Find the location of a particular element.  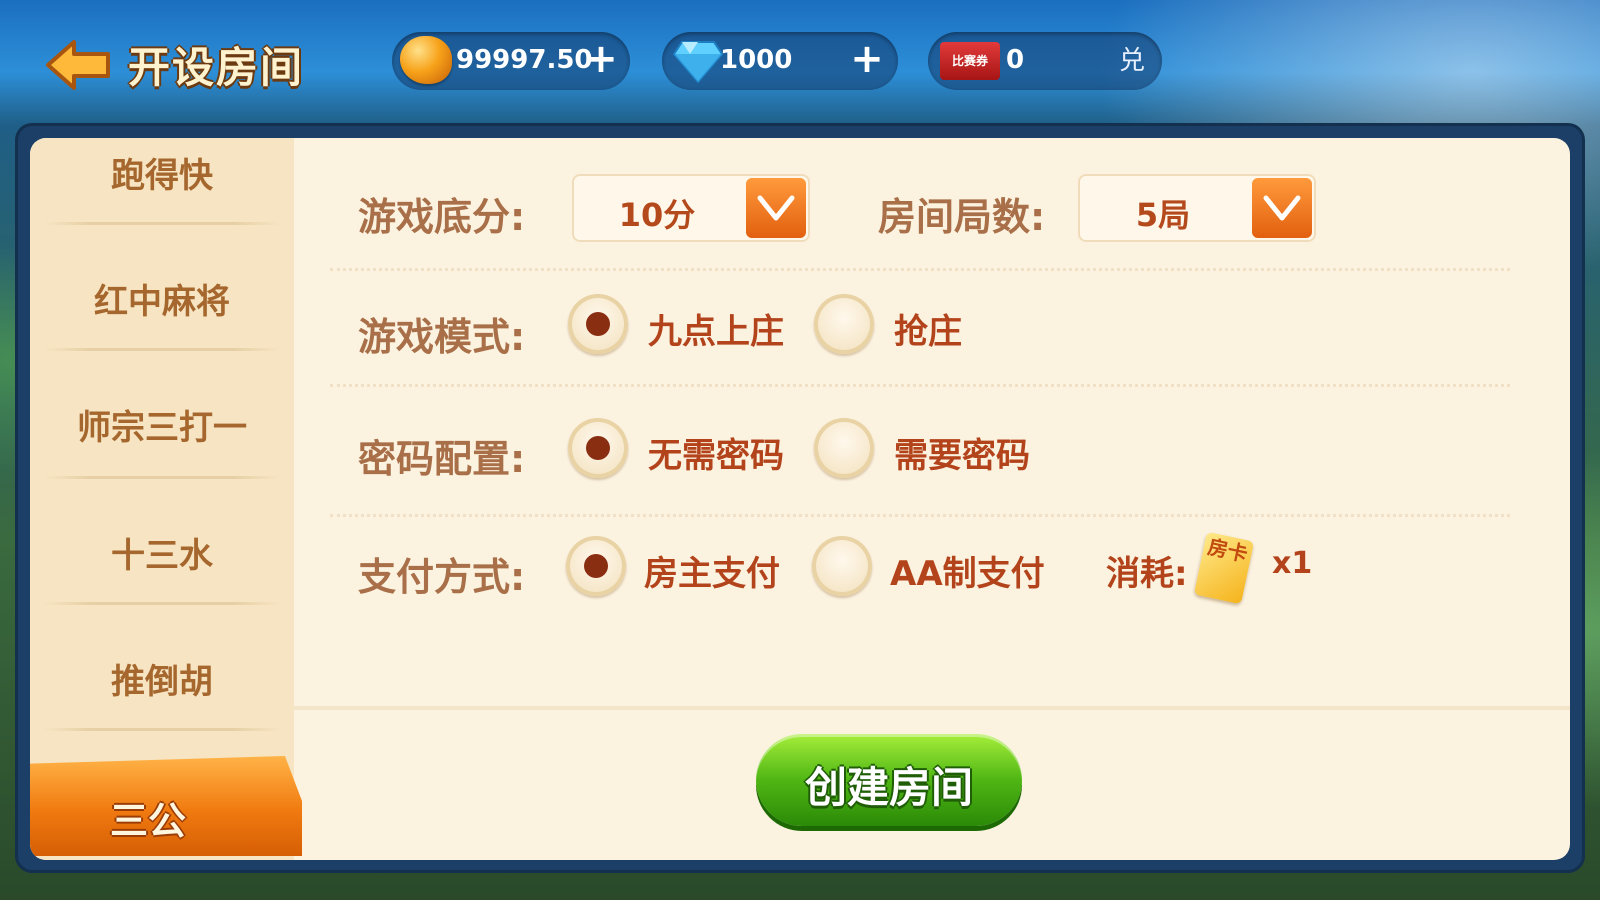

tickets-pill: 比赛券 0 兑 is located at coordinates (1045, 61).